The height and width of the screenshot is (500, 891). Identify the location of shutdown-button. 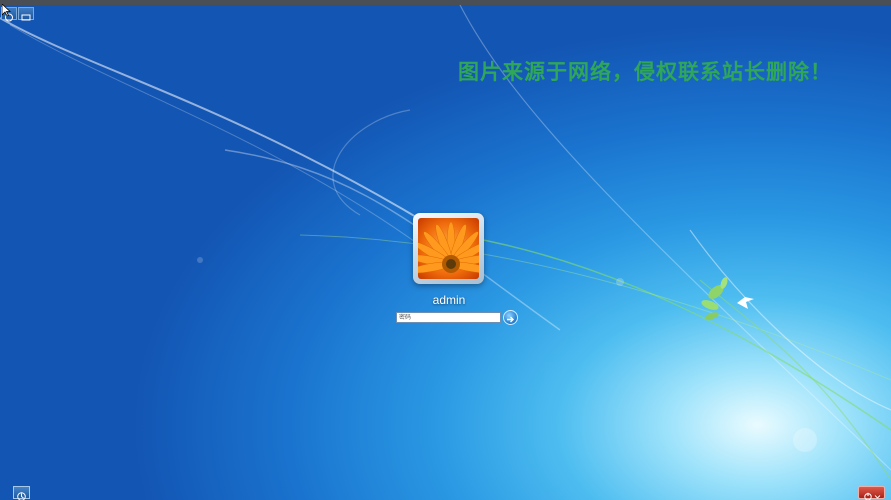
(871, 493).